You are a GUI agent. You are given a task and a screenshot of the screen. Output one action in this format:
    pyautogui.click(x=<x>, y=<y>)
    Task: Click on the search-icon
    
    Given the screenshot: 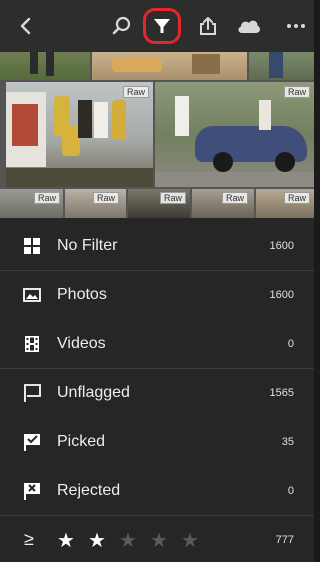 What is the action you would take?
    pyautogui.click(x=122, y=26)
    